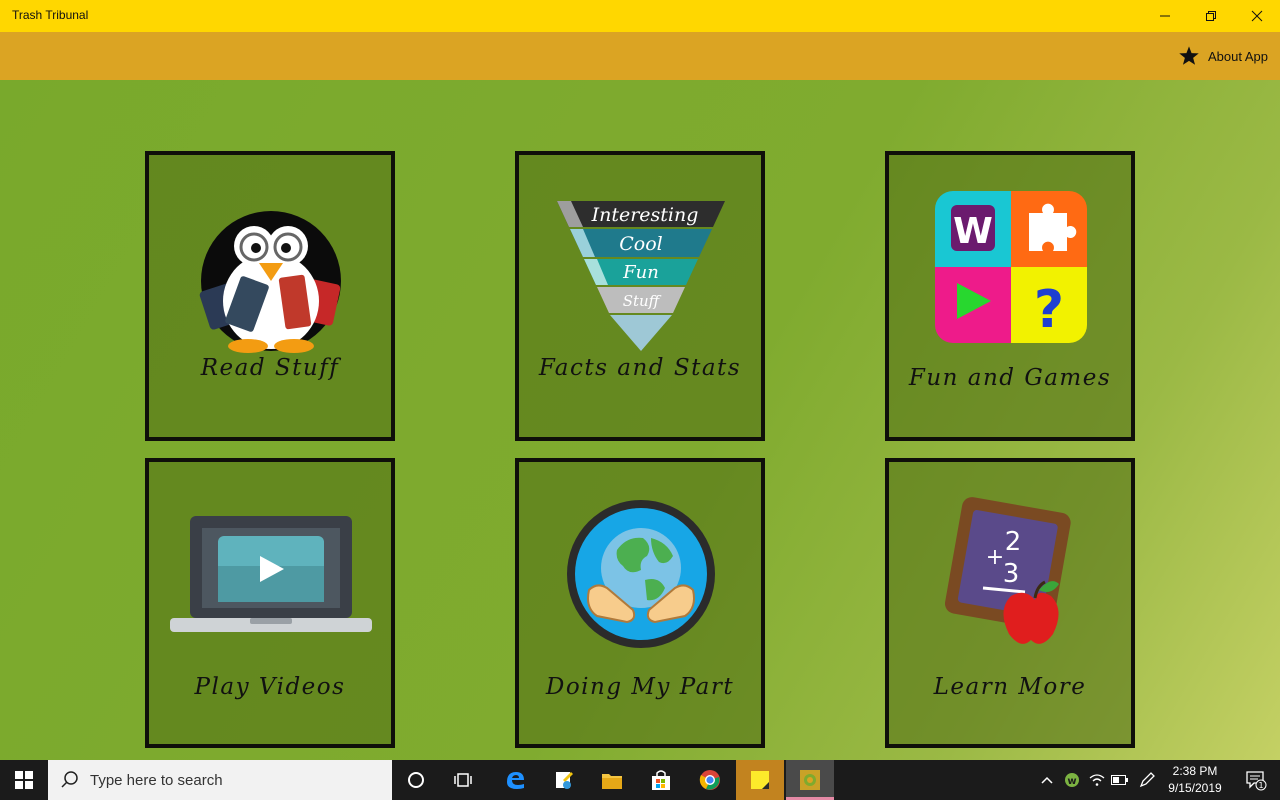 This screenshot has width=1280, height=800. Describe the element at coordinates (1031, 618) in the screenshot. I see `apple-icon` at that location.